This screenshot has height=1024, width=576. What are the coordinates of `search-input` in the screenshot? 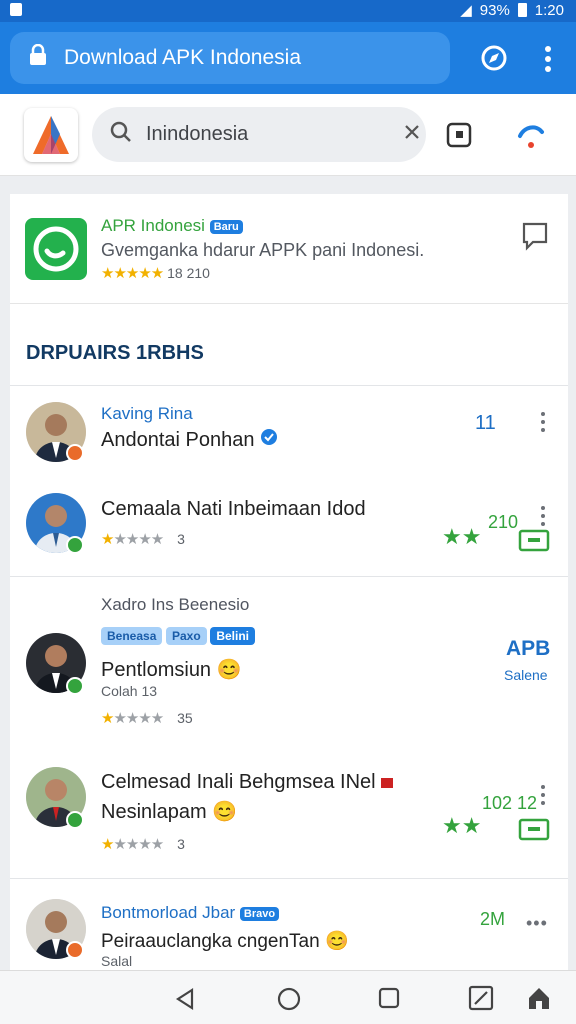 It's located at (261, 134).